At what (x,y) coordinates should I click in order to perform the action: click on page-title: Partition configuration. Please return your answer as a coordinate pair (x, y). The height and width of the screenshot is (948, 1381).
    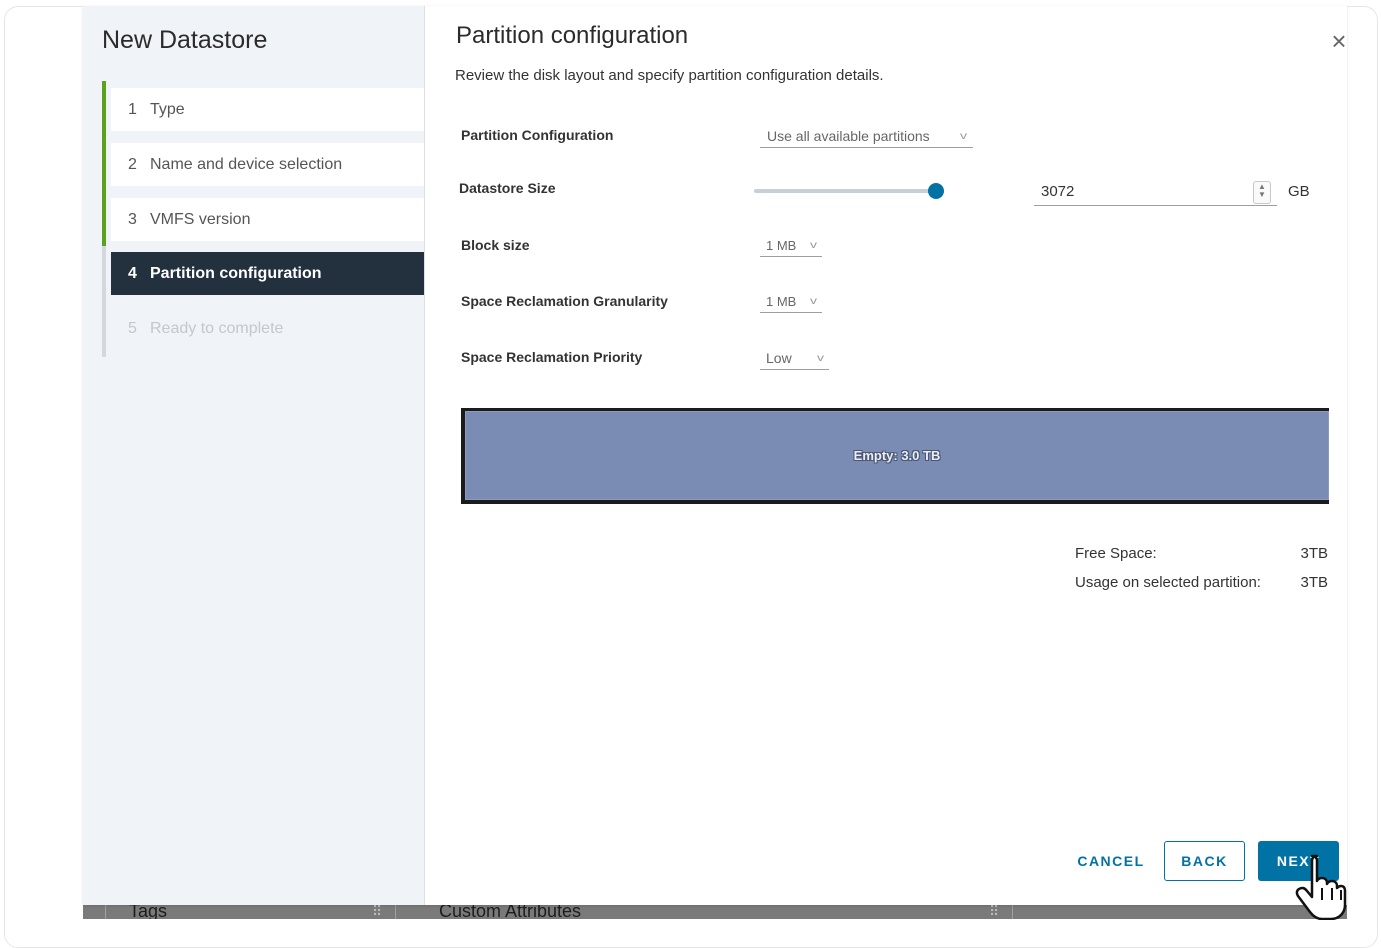
    Looking at the image, I should click on (572, 35).